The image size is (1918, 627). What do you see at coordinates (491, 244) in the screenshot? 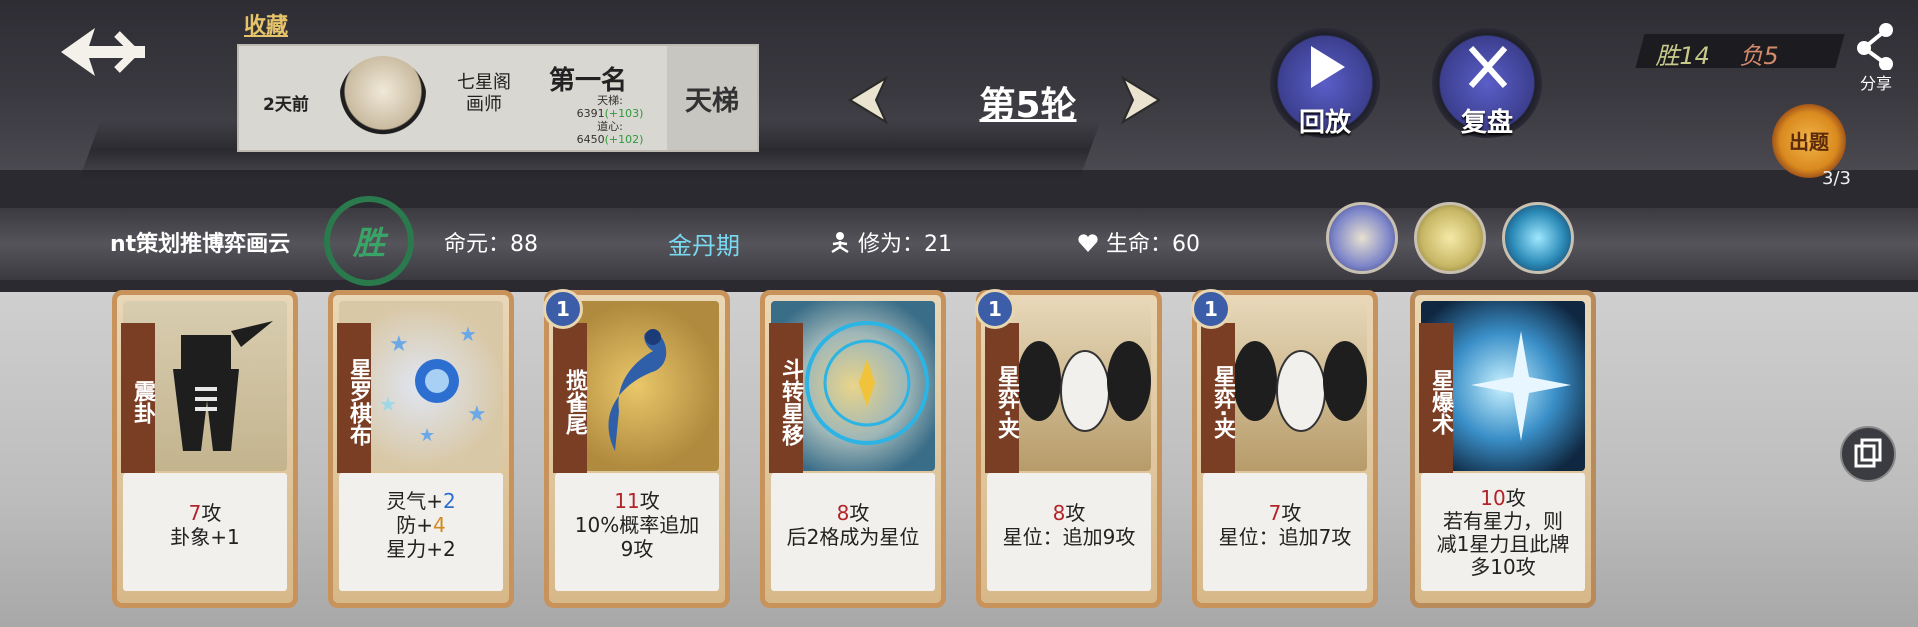
I see `life-stat: 命元：88` at bounding box center [491, 244].